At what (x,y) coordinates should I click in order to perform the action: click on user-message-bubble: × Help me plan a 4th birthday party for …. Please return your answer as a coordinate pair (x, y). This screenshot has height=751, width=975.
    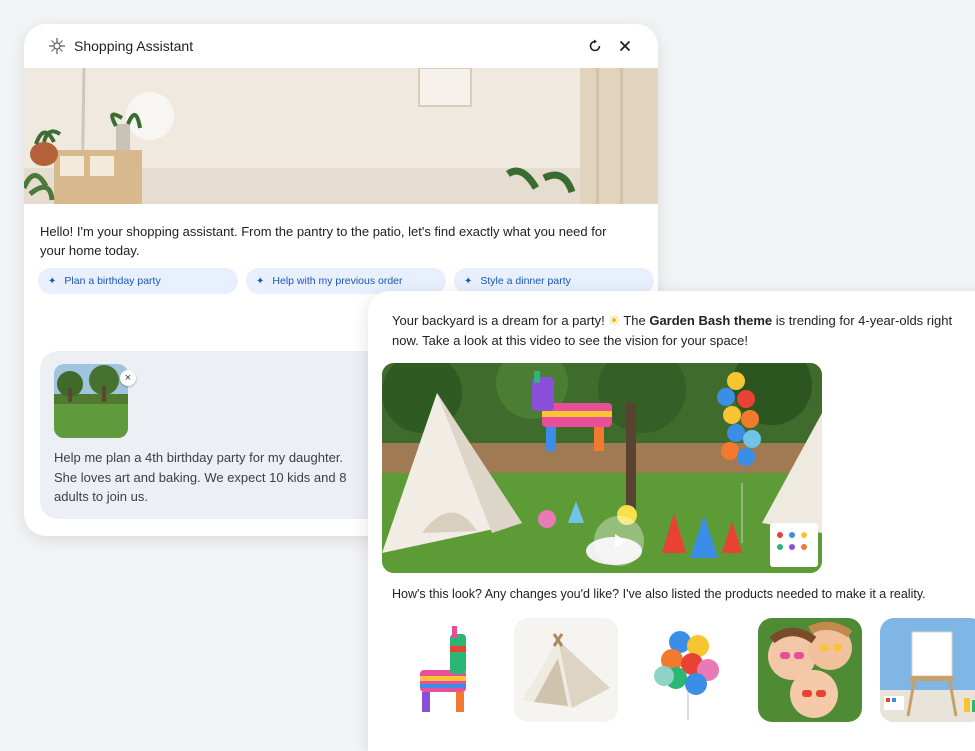
    Looking at the image, I should click on (230, 435).